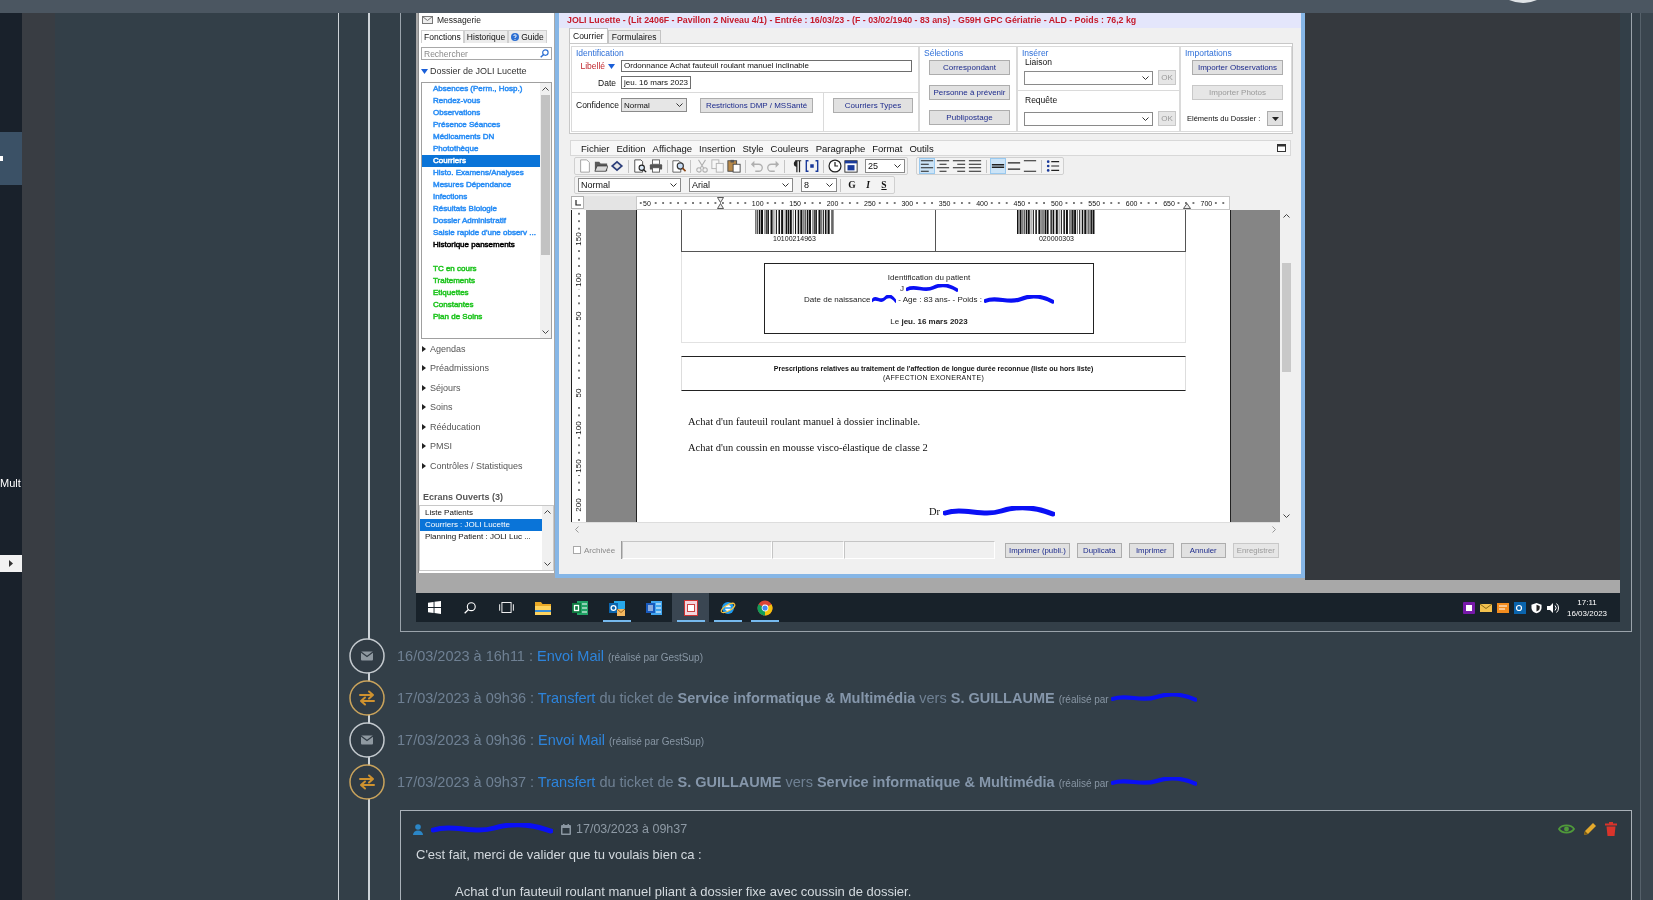 The width and height of the screenshot is (1653, 900). I want to click on list-item: Mesures Dépendance, so click(481, 185).